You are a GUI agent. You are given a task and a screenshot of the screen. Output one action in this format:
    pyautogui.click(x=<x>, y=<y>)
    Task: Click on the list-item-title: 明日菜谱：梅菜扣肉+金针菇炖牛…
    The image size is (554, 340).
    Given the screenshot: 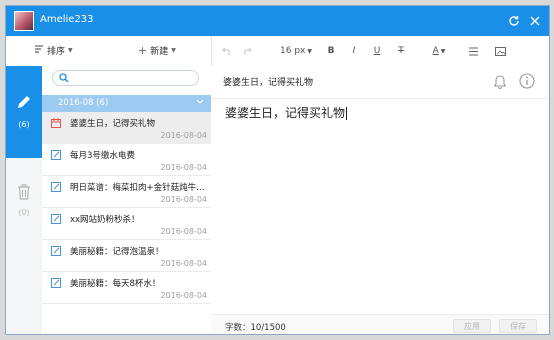 What is the action you would take?
    pyautogui.click(x=137, y=188)
    